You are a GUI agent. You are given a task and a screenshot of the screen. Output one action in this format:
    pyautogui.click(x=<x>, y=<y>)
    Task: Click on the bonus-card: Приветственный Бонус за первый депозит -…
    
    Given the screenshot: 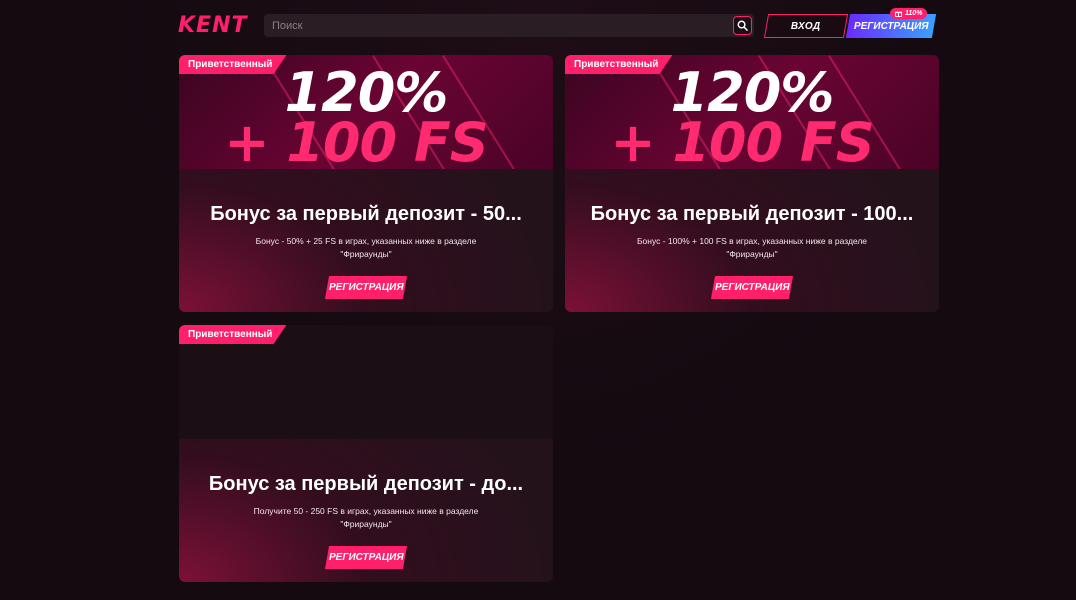 What is the action you would take?
    pyautogui.click(x=366, y=453)
    